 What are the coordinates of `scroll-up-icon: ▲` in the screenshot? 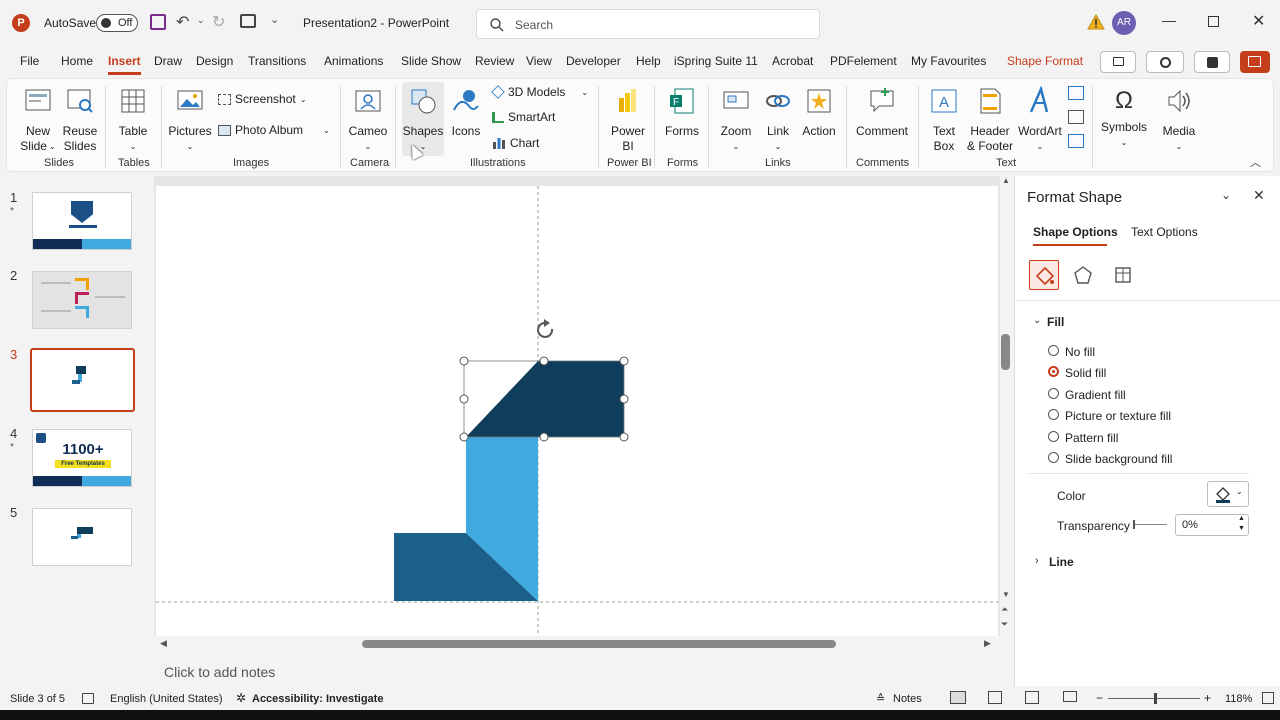 It's located at (1006, 180).